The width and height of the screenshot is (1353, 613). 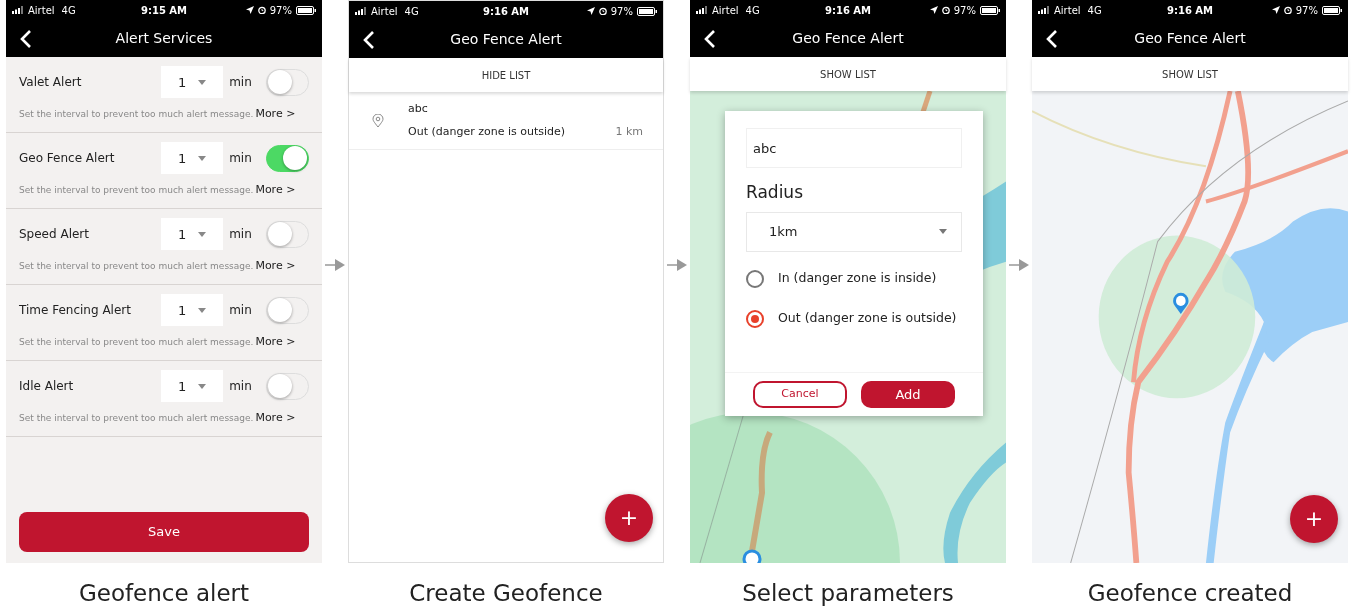 I want to click on alert-name: Idle Alert, so click(x=47, y=387).